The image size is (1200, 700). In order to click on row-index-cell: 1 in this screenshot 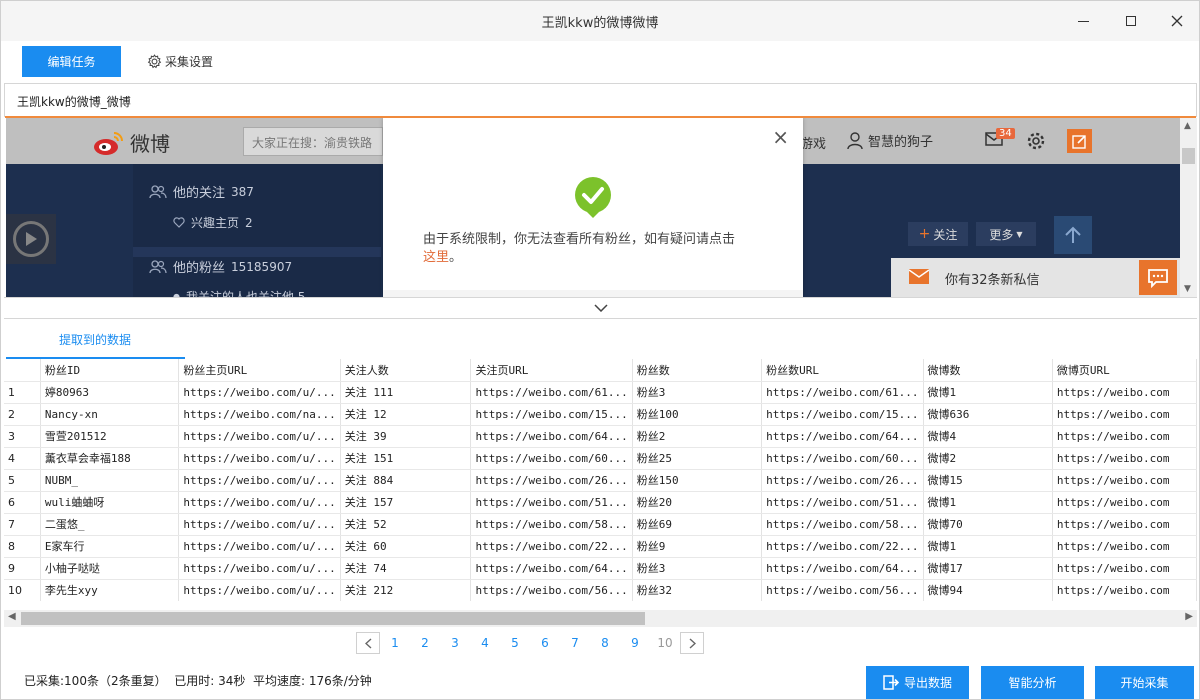, I will do `click(22, 392)`.